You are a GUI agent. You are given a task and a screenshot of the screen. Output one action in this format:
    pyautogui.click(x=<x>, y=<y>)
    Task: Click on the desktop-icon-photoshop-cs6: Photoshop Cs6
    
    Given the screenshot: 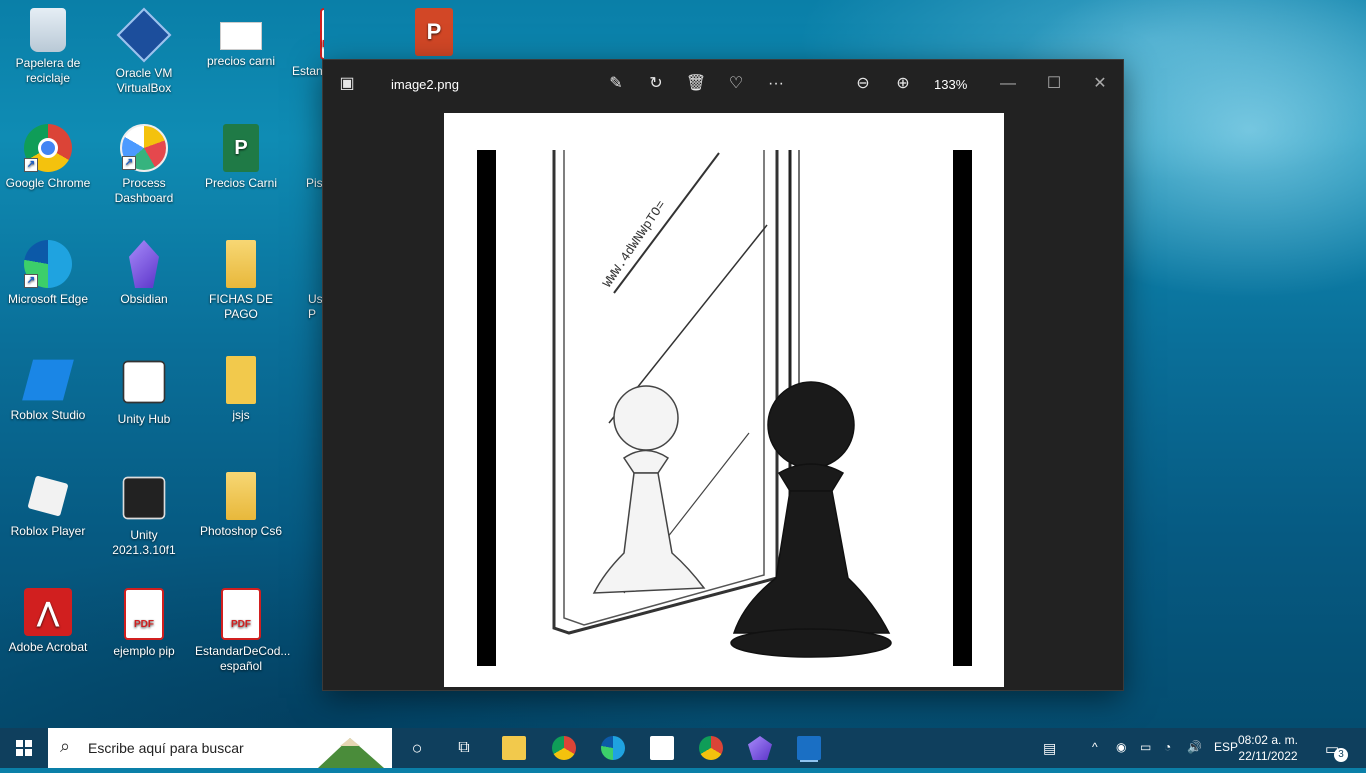 What is the action you would take?
    pyautogui.click(x=241, y=505)
    